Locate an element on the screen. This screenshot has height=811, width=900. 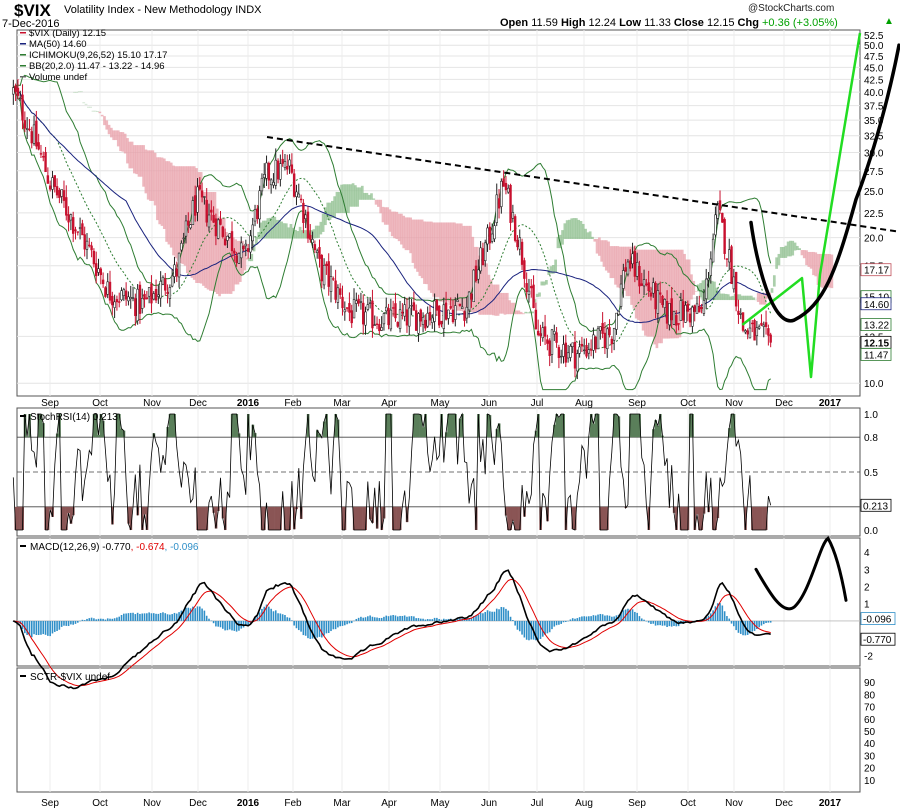
price-legend-entry: MA(50) 14.60 is located at coordinates (58, 44).